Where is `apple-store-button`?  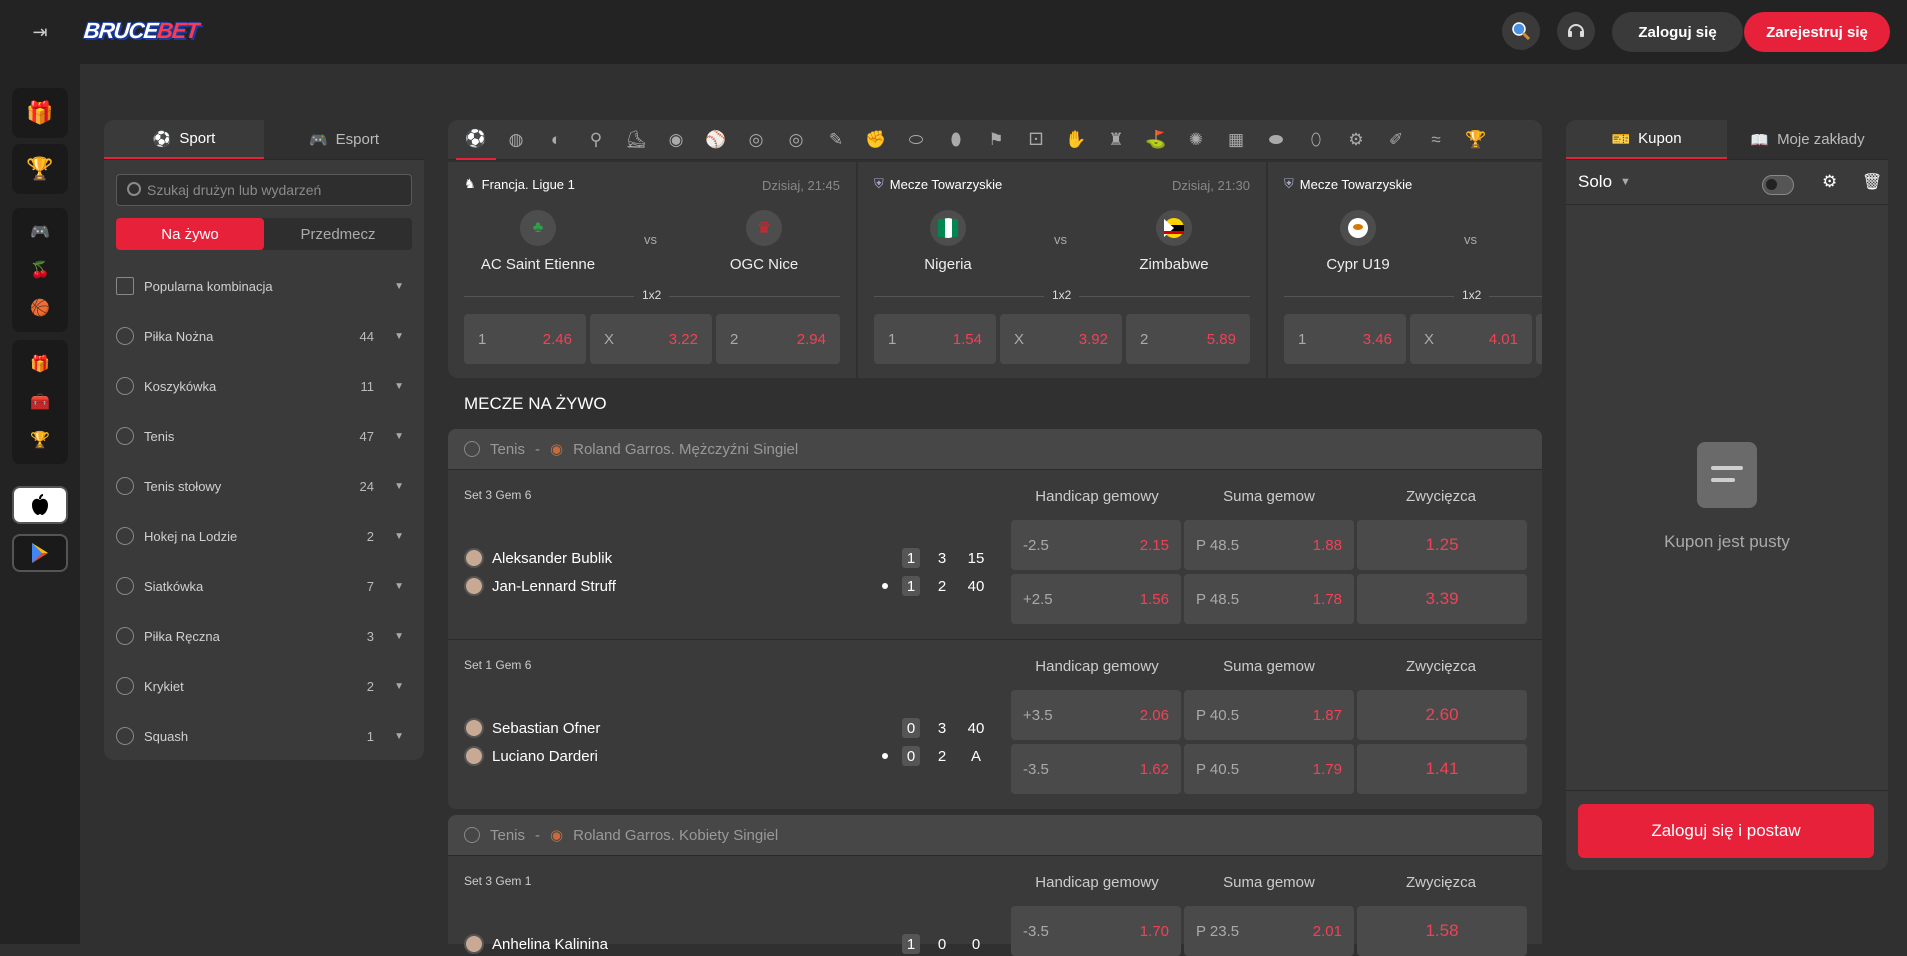
apple-store-button is located at coordinates (40, 505).